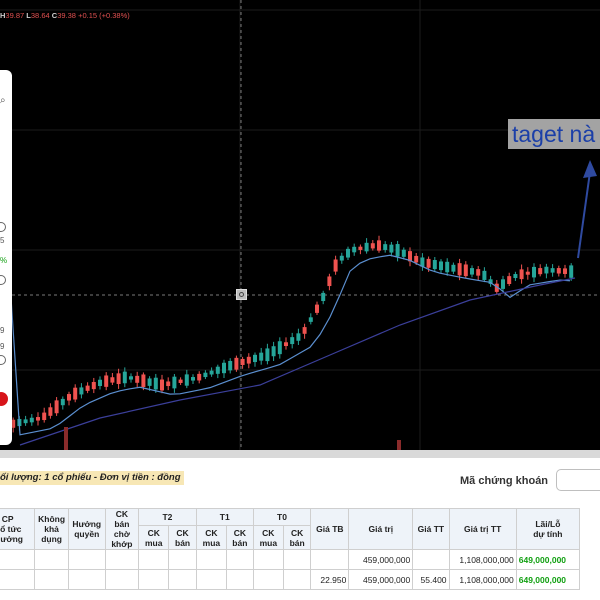 This screenshot has height=600, width=600. What do you see at coordinates (15, 15) in the screenshot?
I see `high-value: 39.87` at bounding box center [15, 15].